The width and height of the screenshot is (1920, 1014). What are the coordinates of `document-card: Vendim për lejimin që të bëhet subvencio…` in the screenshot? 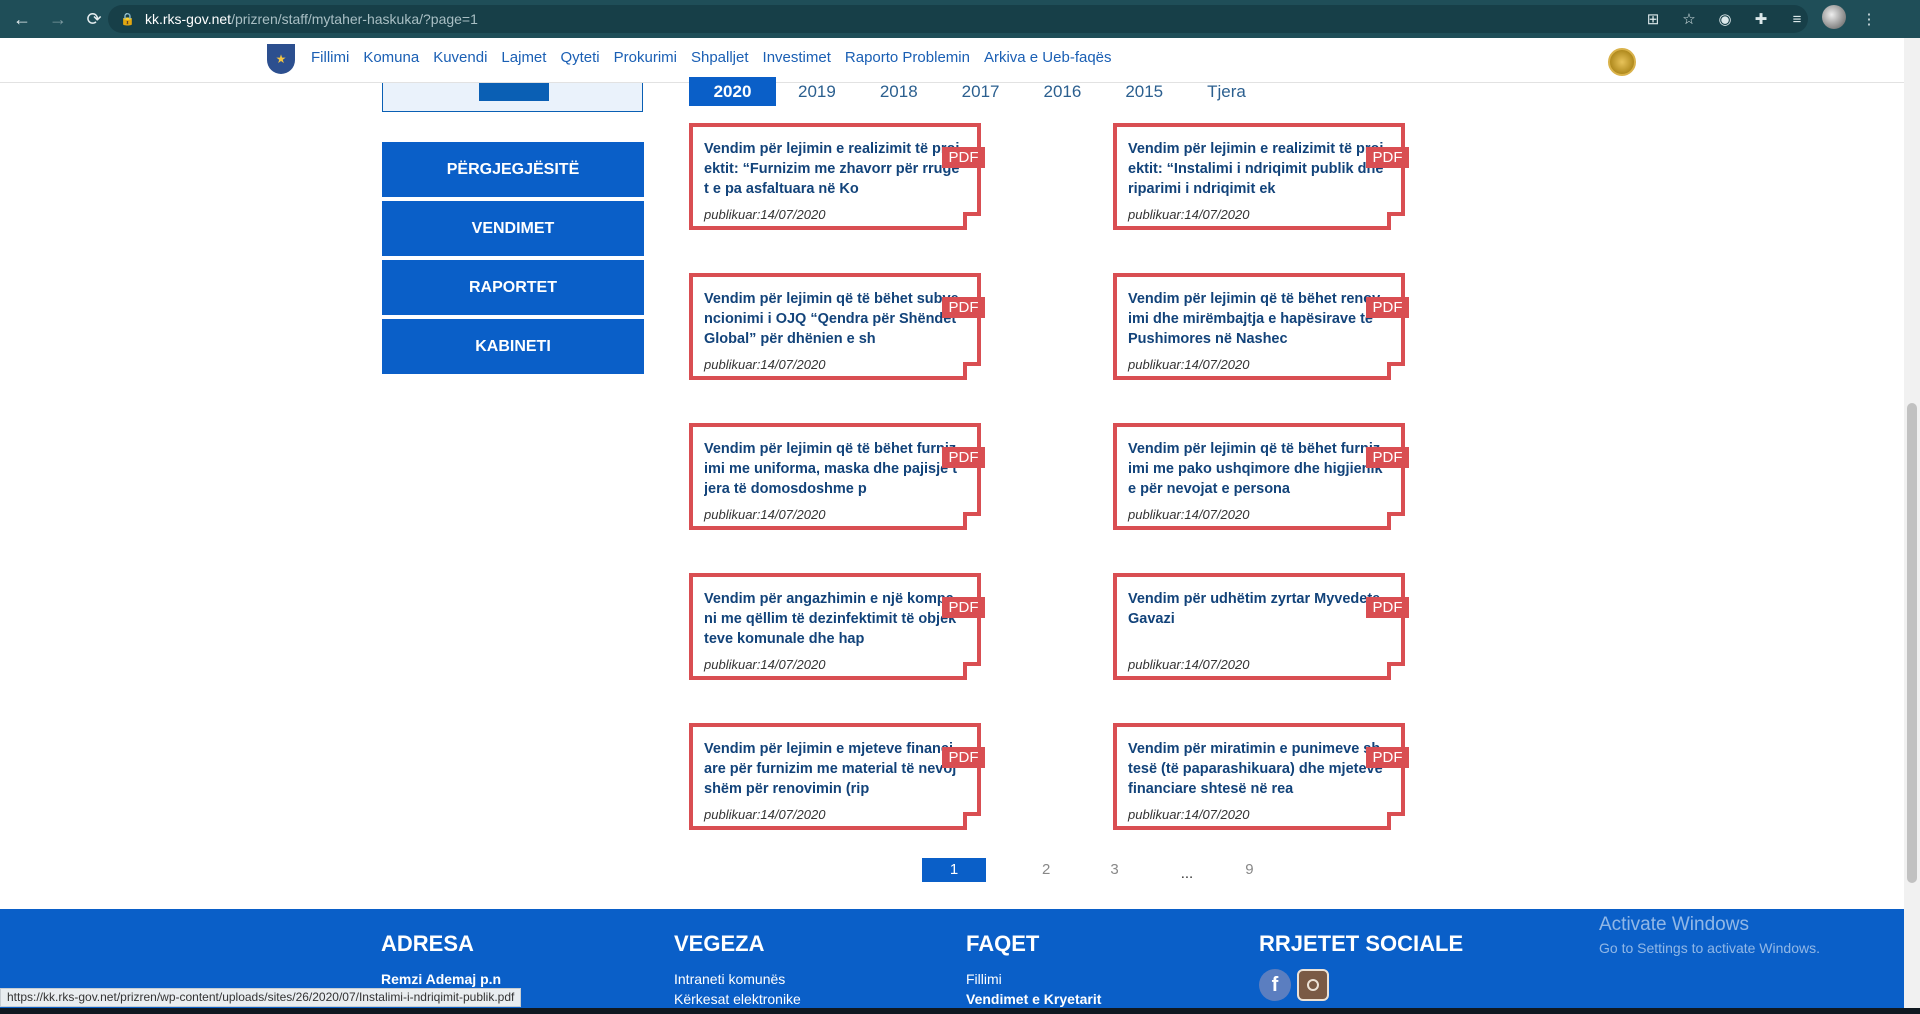 It's located at (837, 326).